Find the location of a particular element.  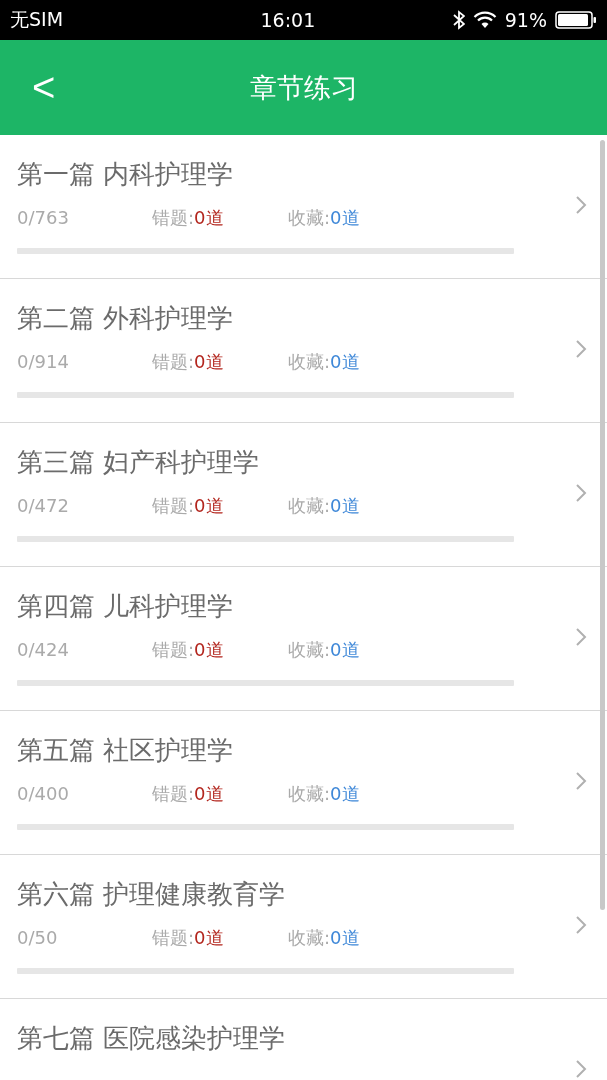

chapter-item: 第六篇 护理健康教育学 0/50 错题:0道 收藏:0道 is located at coordinates (303, 927).